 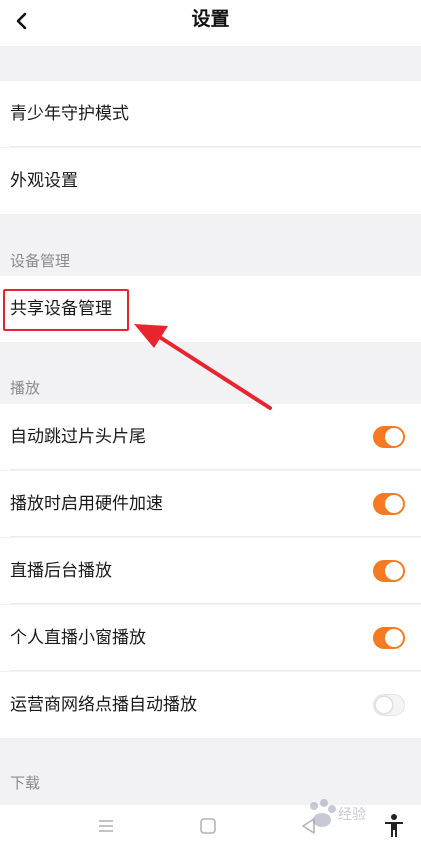 I want to click on settings-item-label: 个人直播小窗播放, so click(x=78, y=638).